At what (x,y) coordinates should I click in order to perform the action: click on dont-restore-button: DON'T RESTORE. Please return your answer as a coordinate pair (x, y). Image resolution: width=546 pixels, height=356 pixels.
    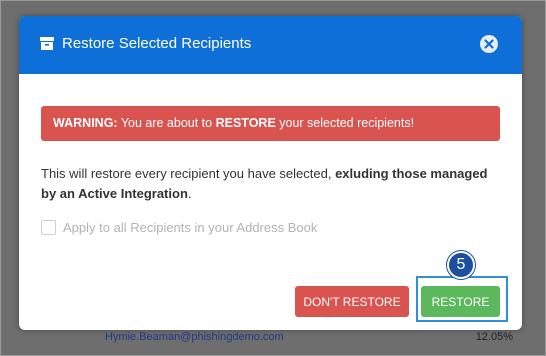
    Looking at the image, I should click on (352, 301).